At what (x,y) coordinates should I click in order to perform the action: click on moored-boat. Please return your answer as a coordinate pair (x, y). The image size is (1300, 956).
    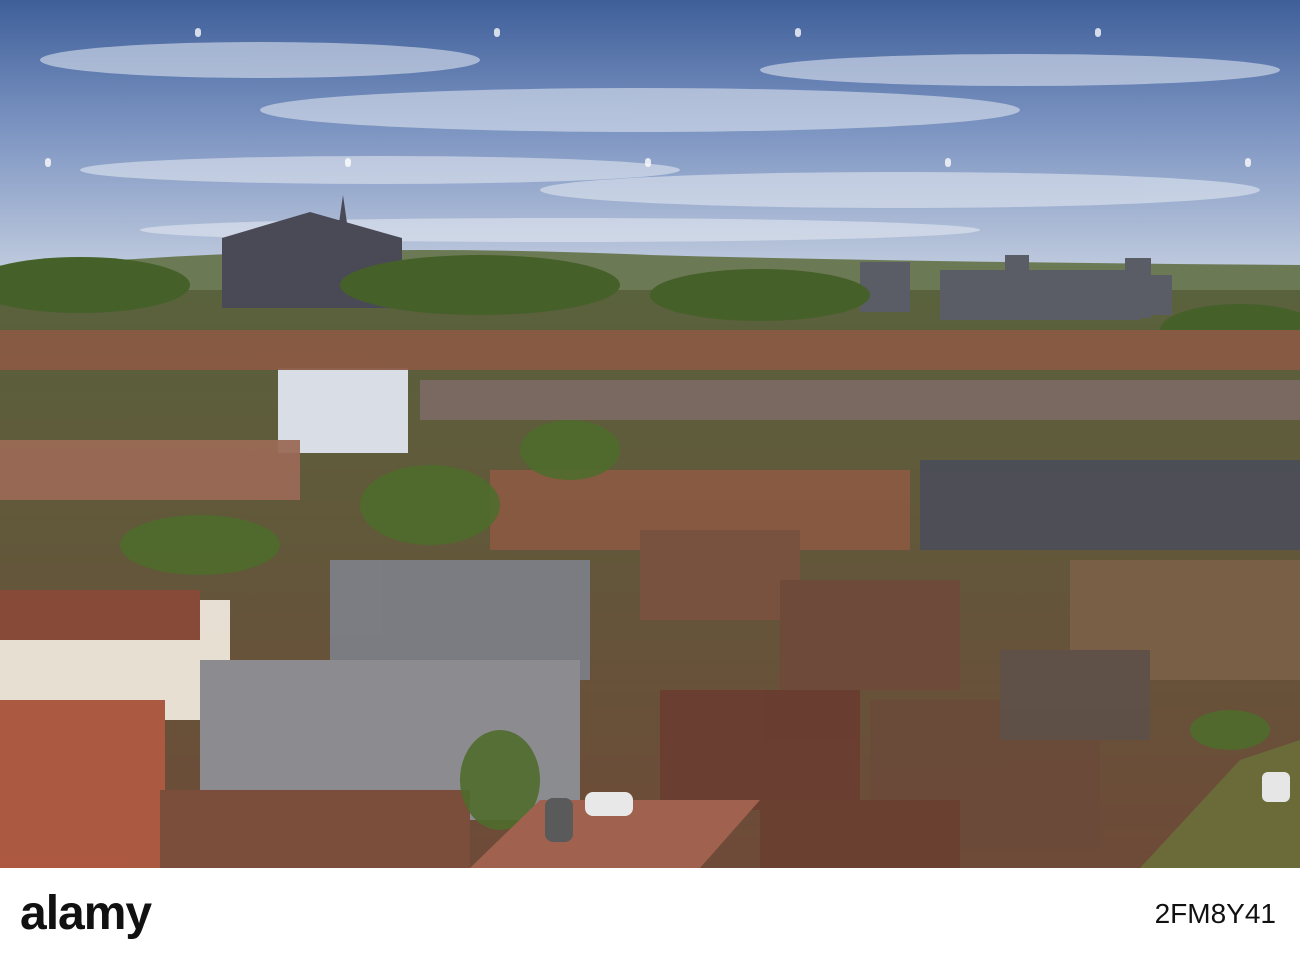
    Looking at the image, I should click on (1276, 787).